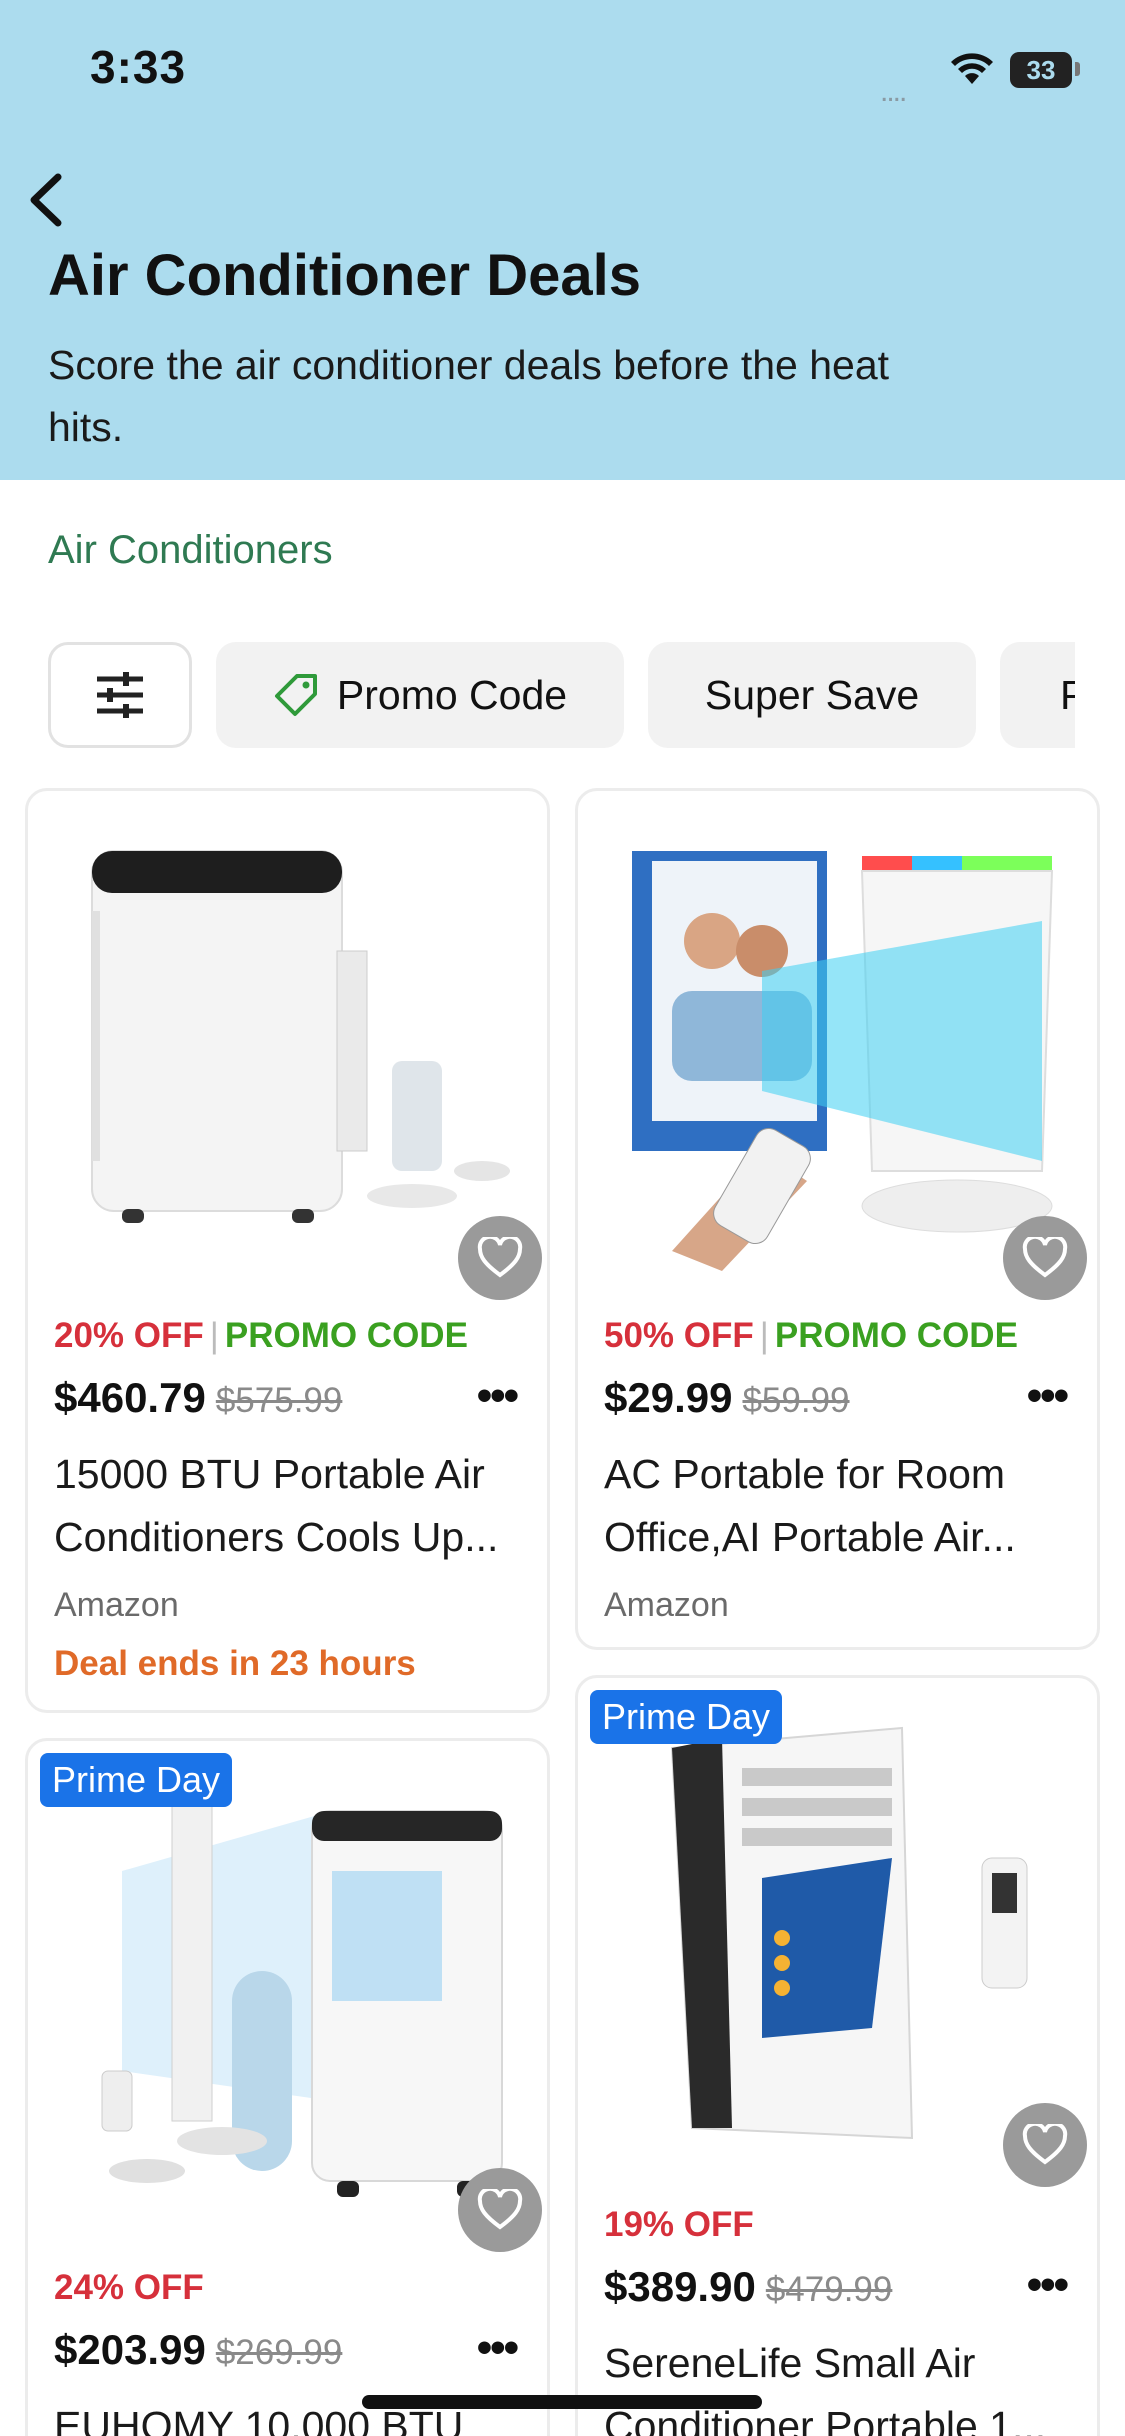  Describe the element at coordinates (130, 1397) in the screenshot. I see `current-price: $460.79` at that location.